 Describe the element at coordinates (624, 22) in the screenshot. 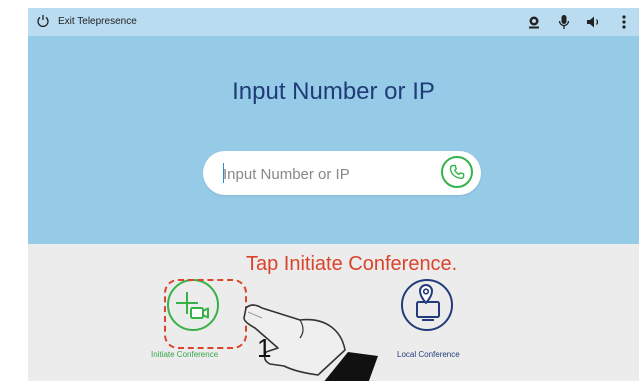

I see `more-icon` at that location.